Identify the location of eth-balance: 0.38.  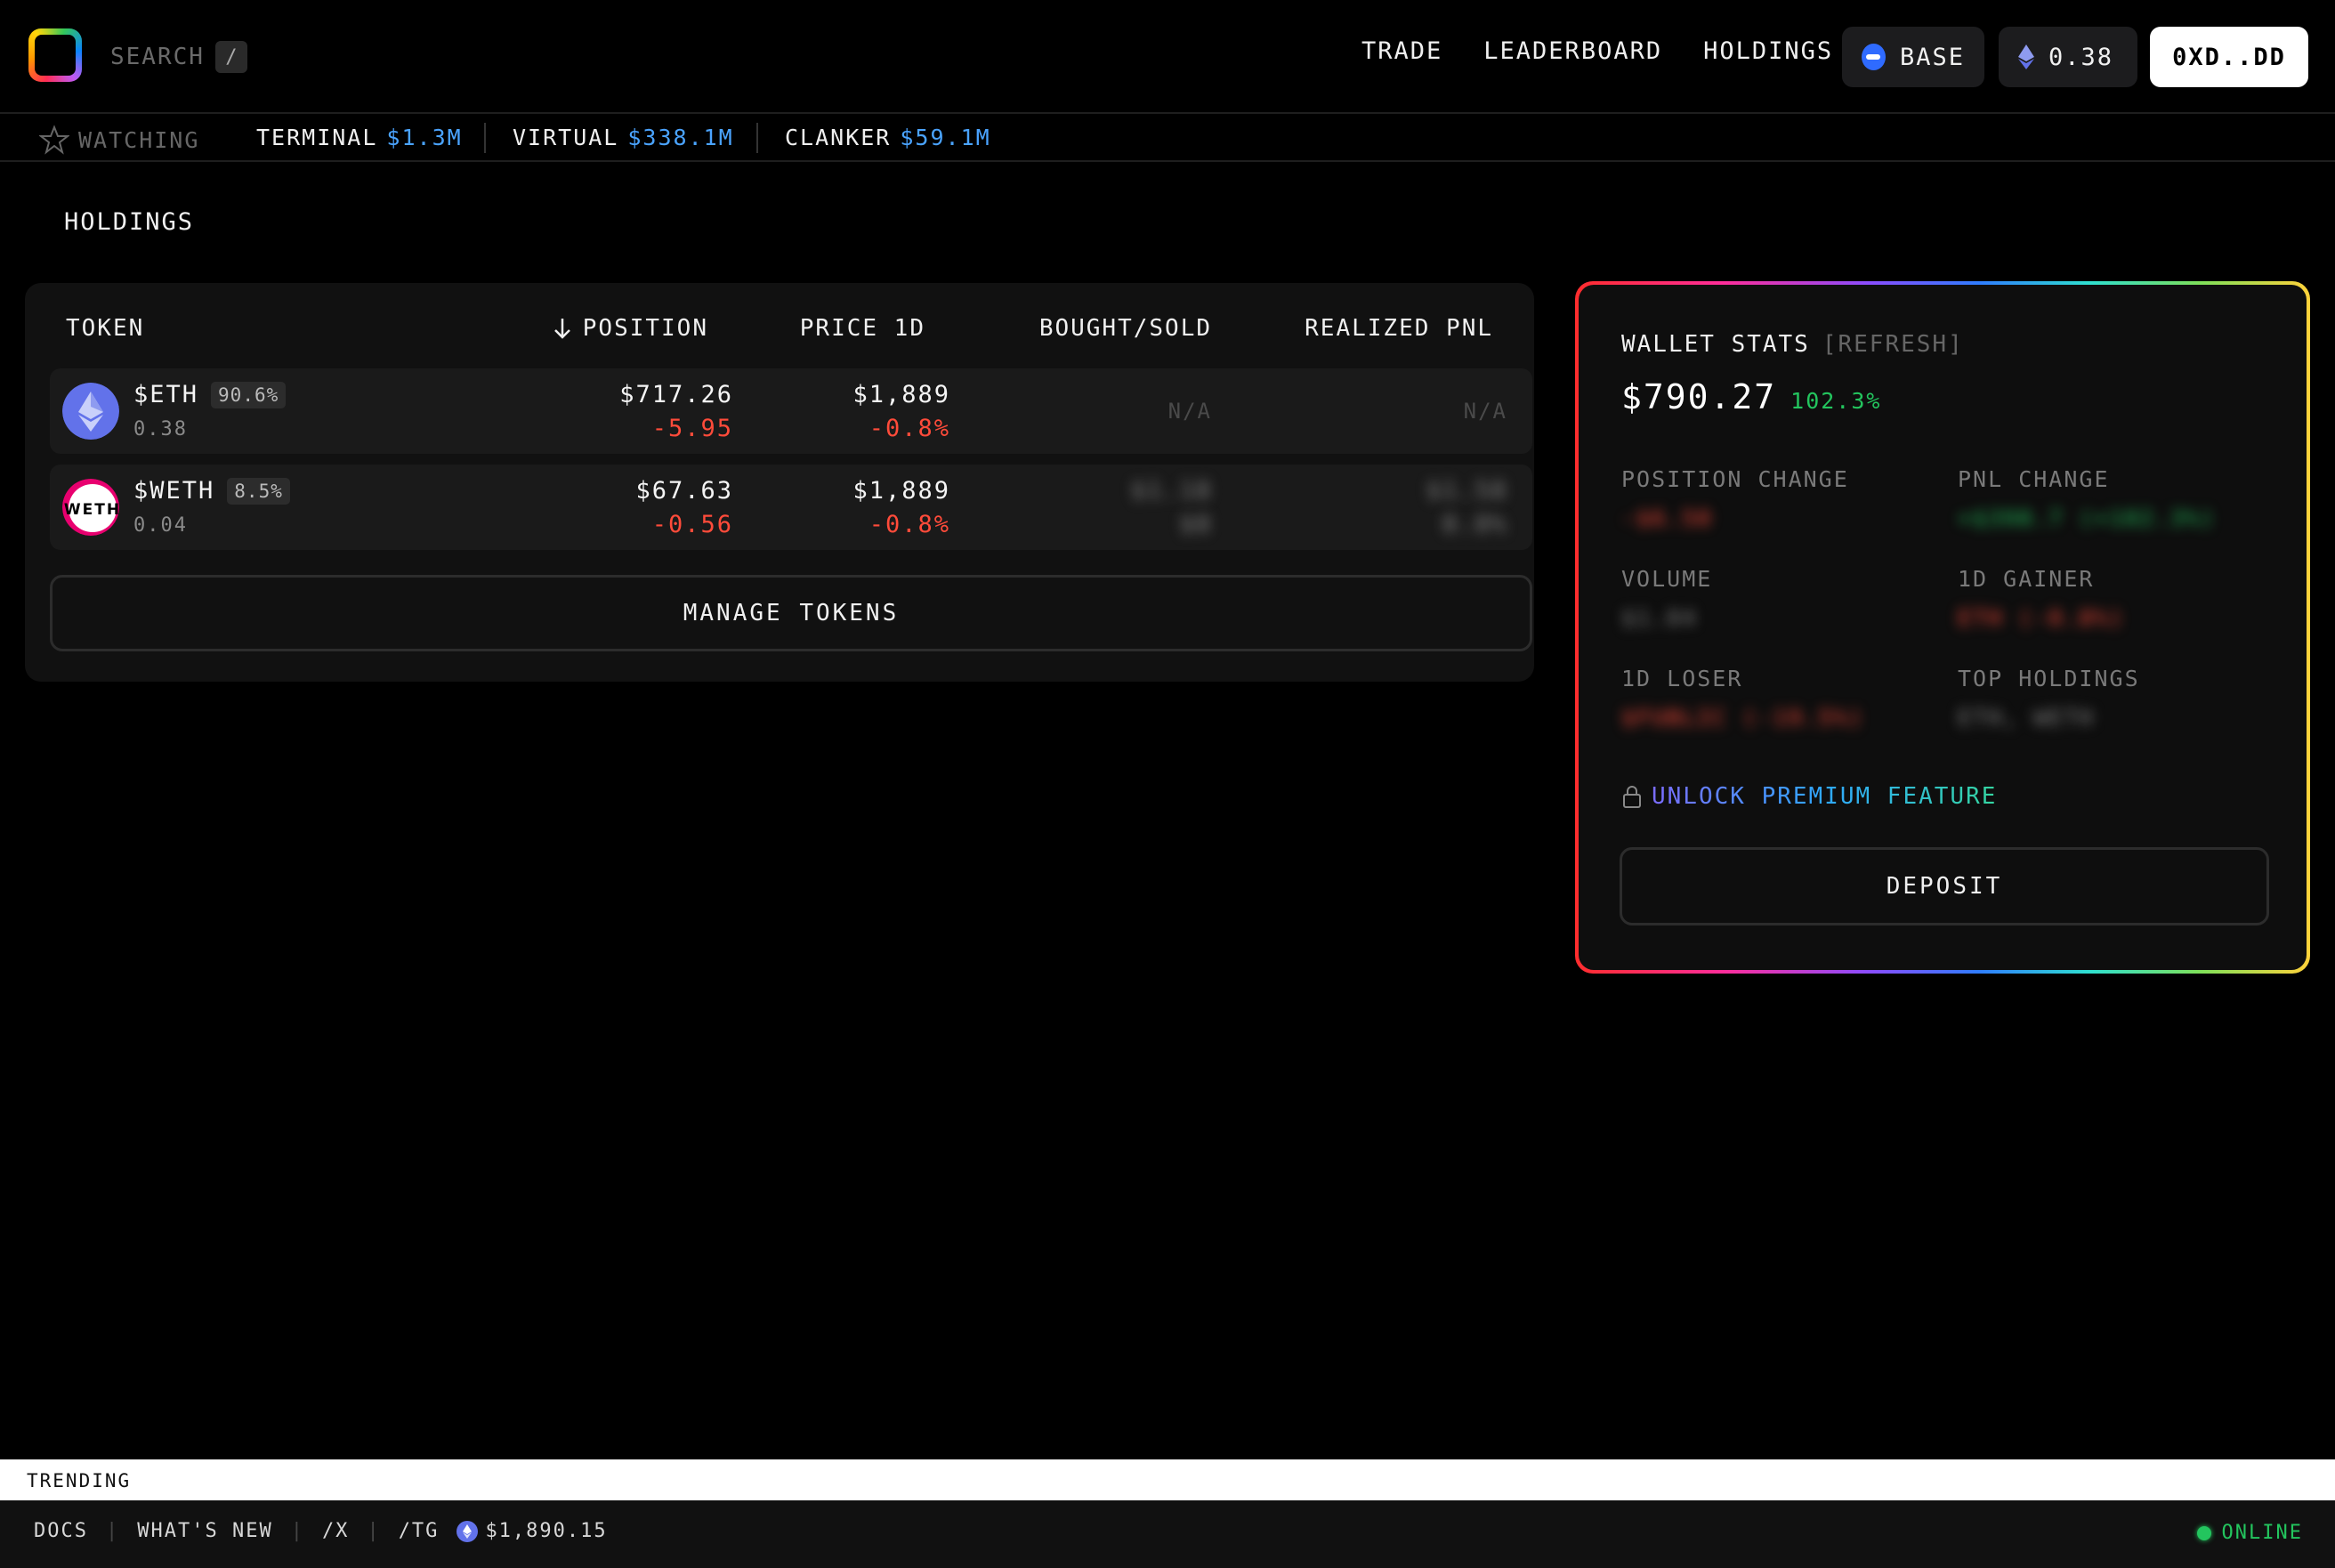
(2081, 57).